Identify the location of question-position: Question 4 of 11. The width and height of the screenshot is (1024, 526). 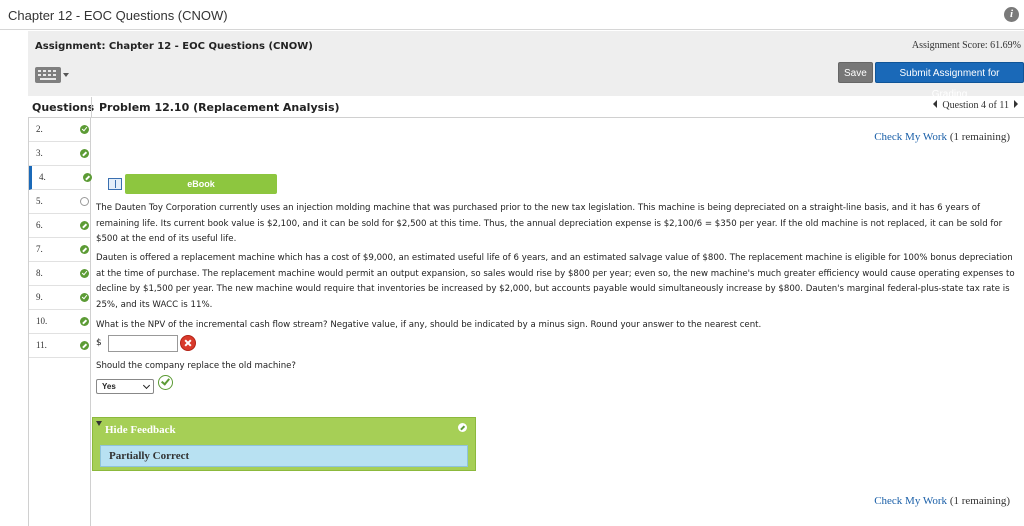
(975, 105).